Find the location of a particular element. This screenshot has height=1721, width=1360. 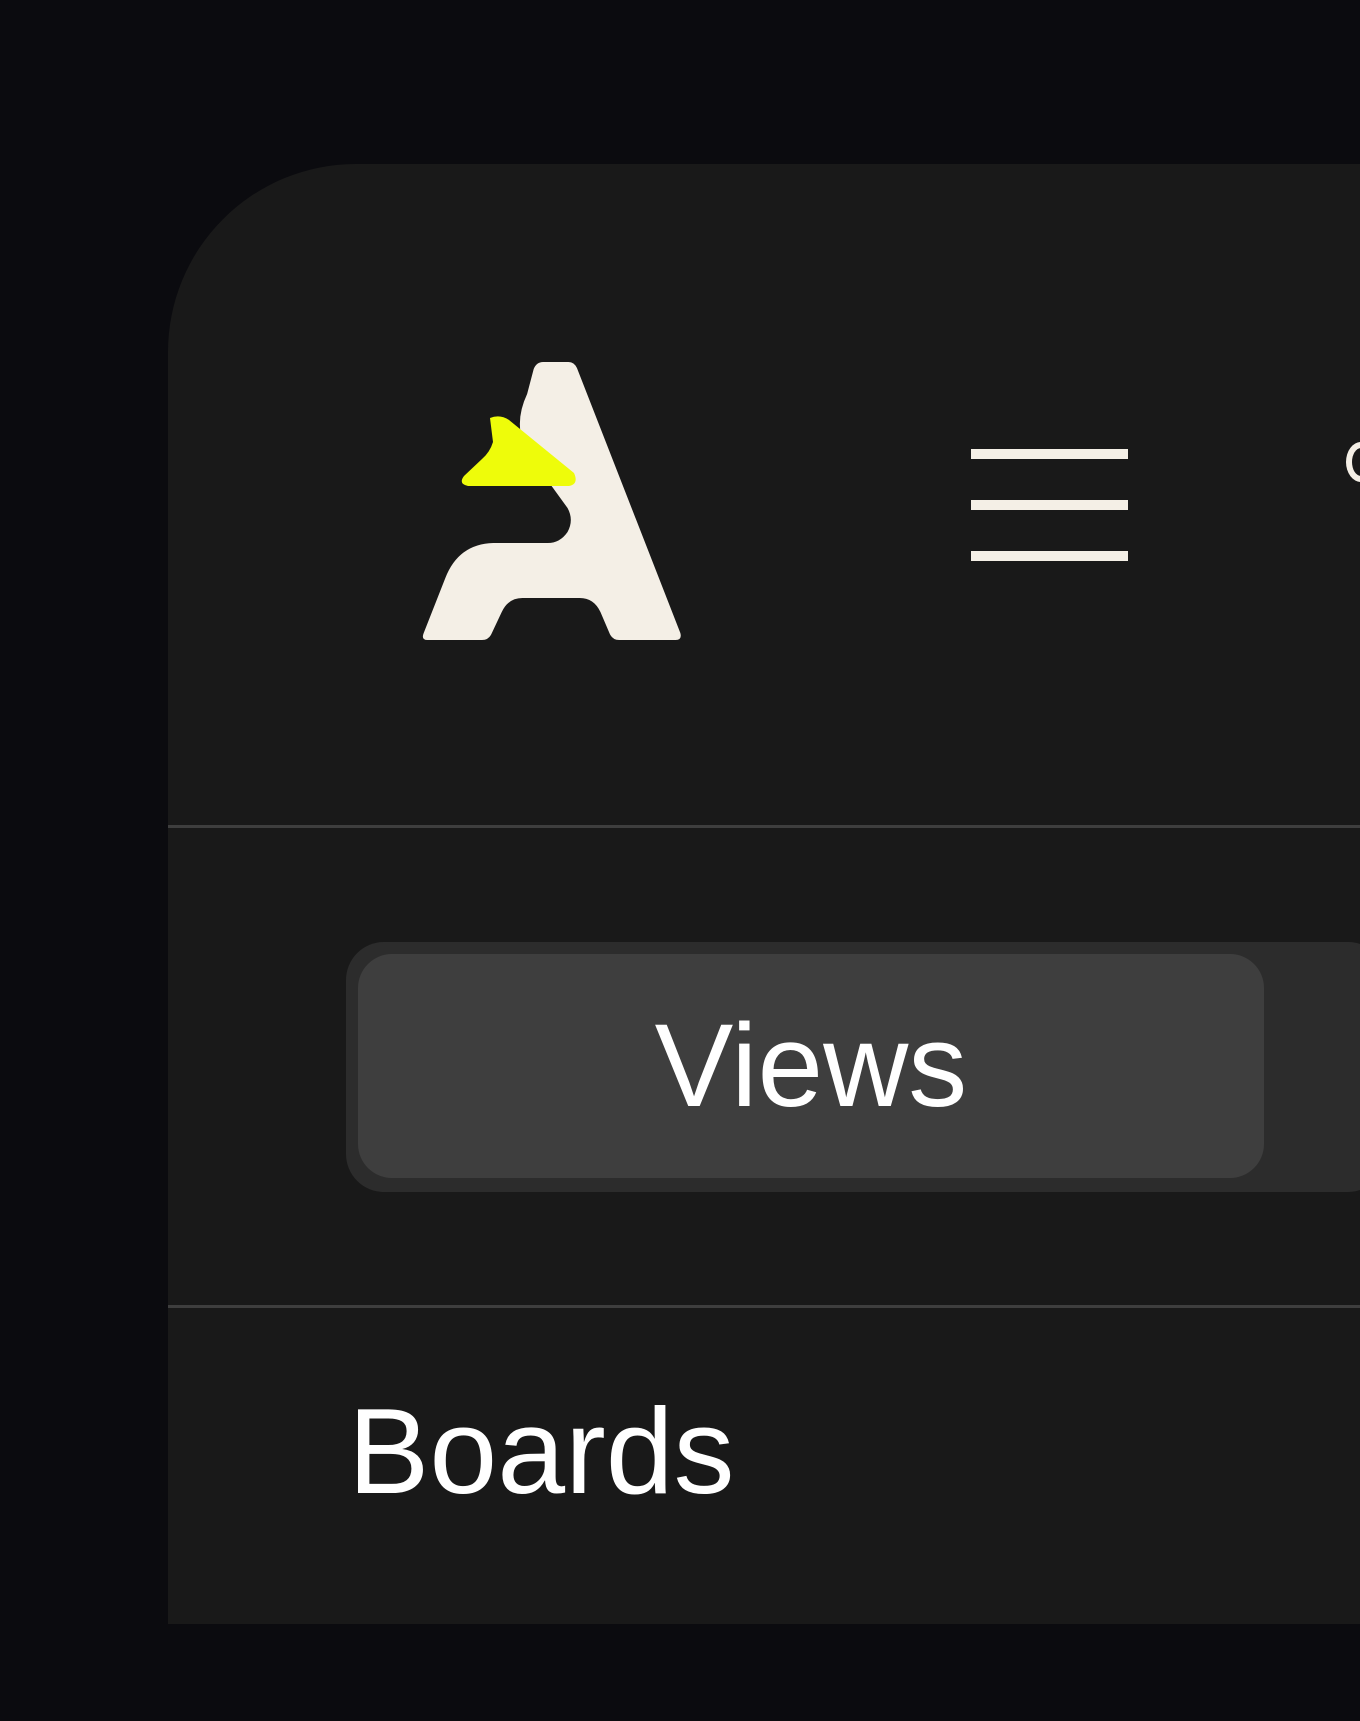

segment-views-label: Views is located at coordinates (811, 1066).